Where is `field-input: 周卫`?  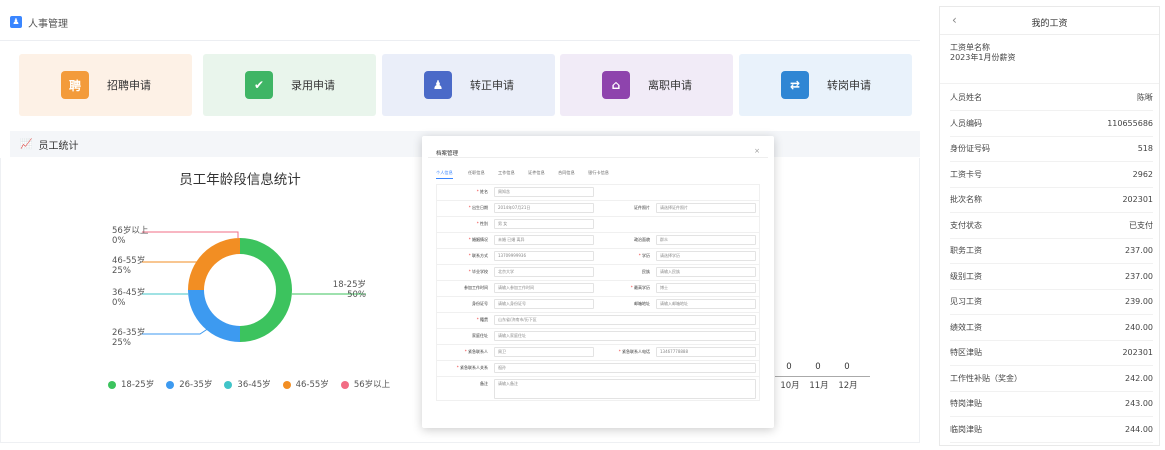 field-input: 周卫 is located at coordinates (544, 352).